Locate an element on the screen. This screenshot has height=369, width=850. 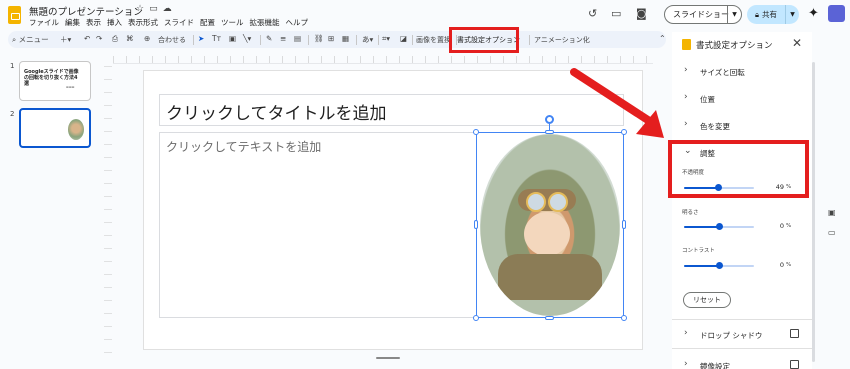
cloud-status-icon: ☁ is located at coordinates (170, 9).